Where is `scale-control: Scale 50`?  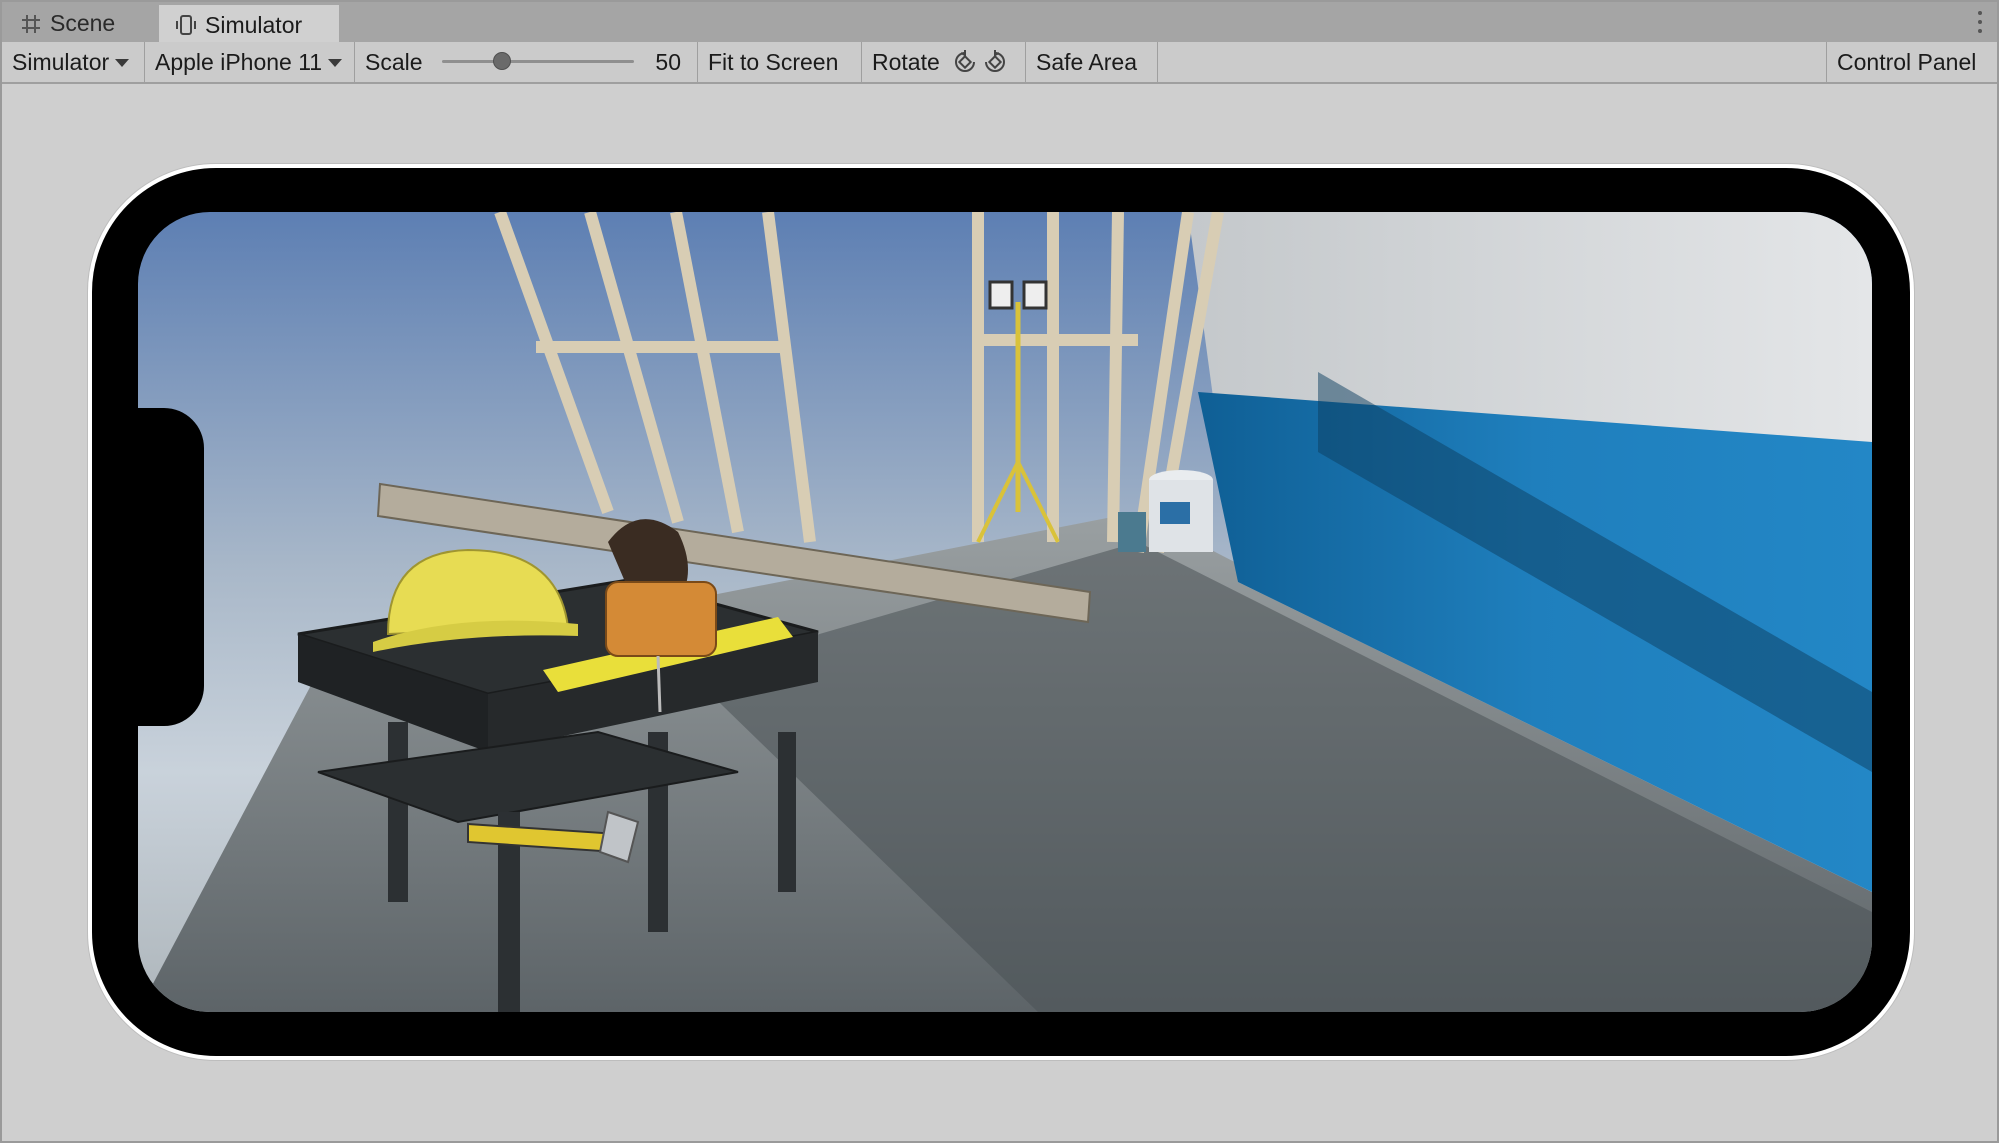 scale-control: Scale 50 is located at coordinates (526, 62).